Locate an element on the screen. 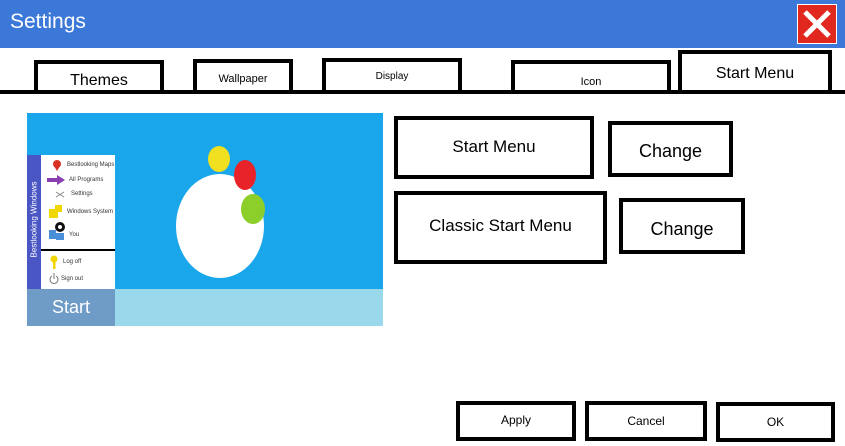 The width and height of the screenshot is (845, 446). change-start-menu-label: Change is located at coordinates (670, 151).